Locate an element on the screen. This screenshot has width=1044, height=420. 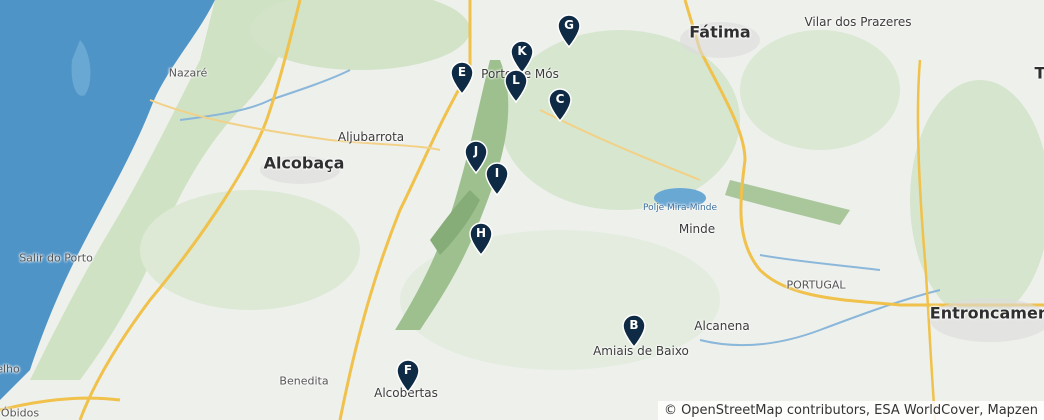
map-marker-f: F is located at coordinates (408, 376).